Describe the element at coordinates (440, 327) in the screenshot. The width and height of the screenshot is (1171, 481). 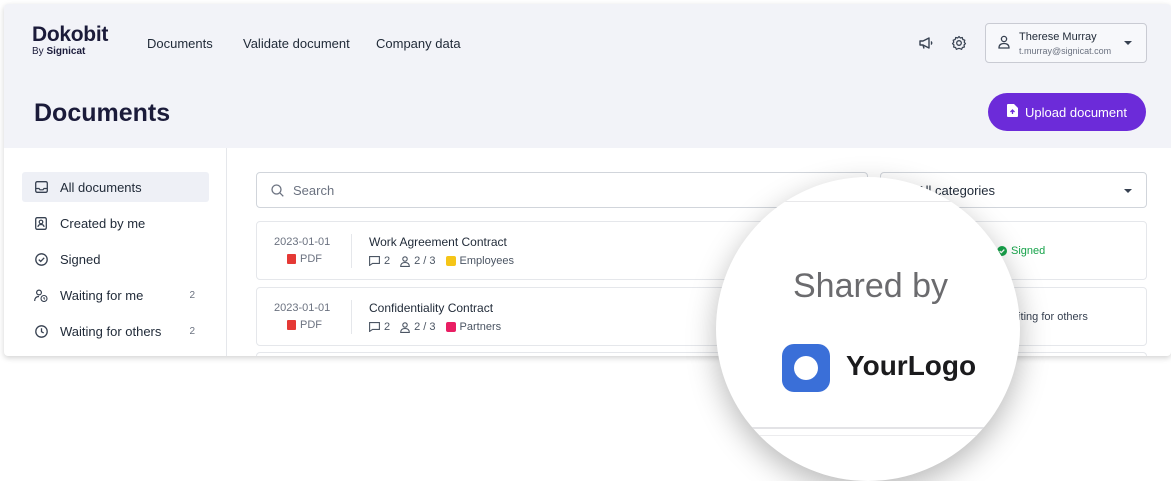
I see `document-meta: 2 2 / 3 Partners` at that location.